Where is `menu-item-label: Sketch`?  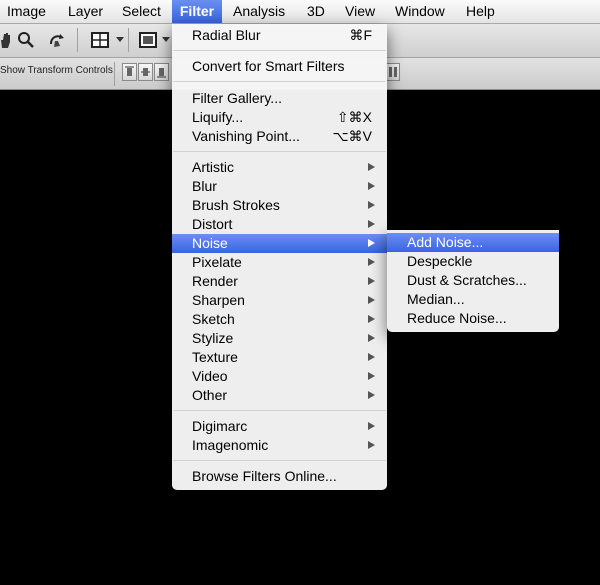 menu-item-label: Sketch is located at coordinates (213, 319).